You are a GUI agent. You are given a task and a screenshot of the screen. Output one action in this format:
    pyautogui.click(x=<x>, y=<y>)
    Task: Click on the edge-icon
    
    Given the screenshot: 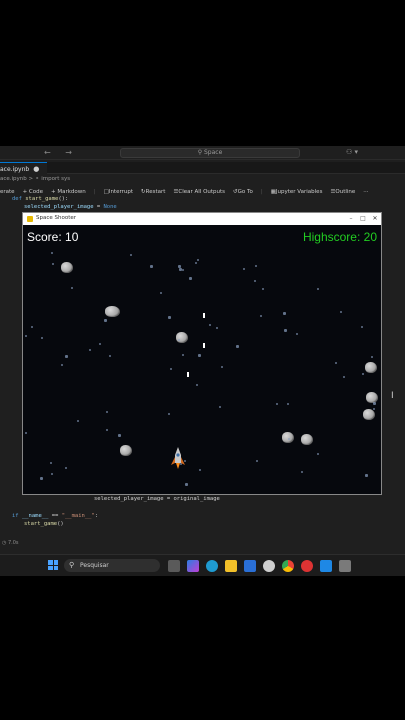 What is the action you would take?
    pyautogui.click(x=212, y=566)
    